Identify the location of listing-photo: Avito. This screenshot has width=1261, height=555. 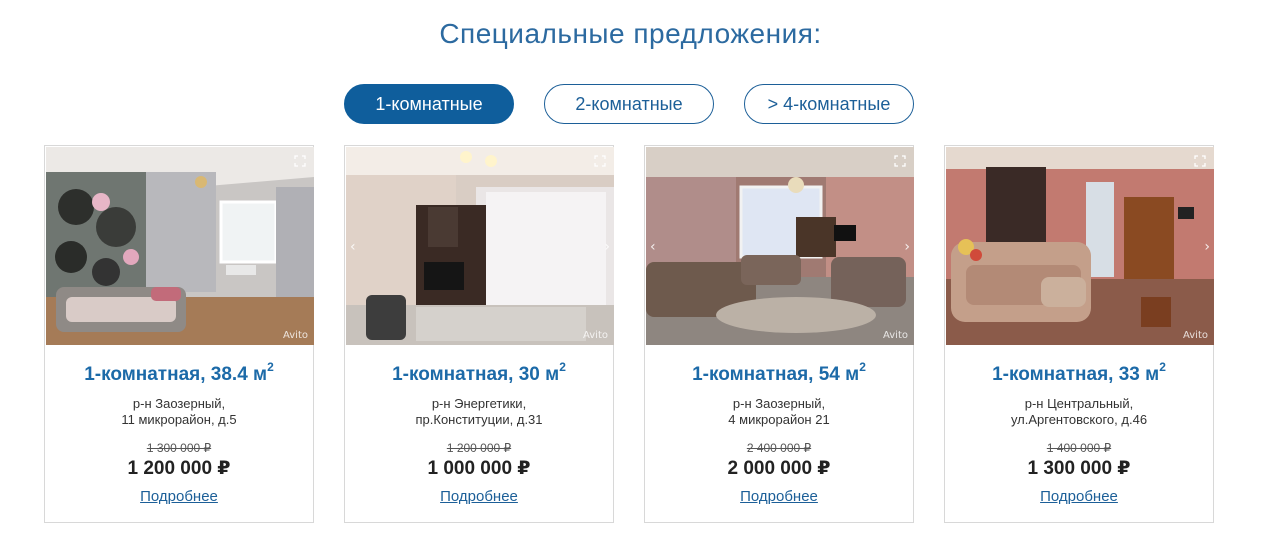
(180, 246).